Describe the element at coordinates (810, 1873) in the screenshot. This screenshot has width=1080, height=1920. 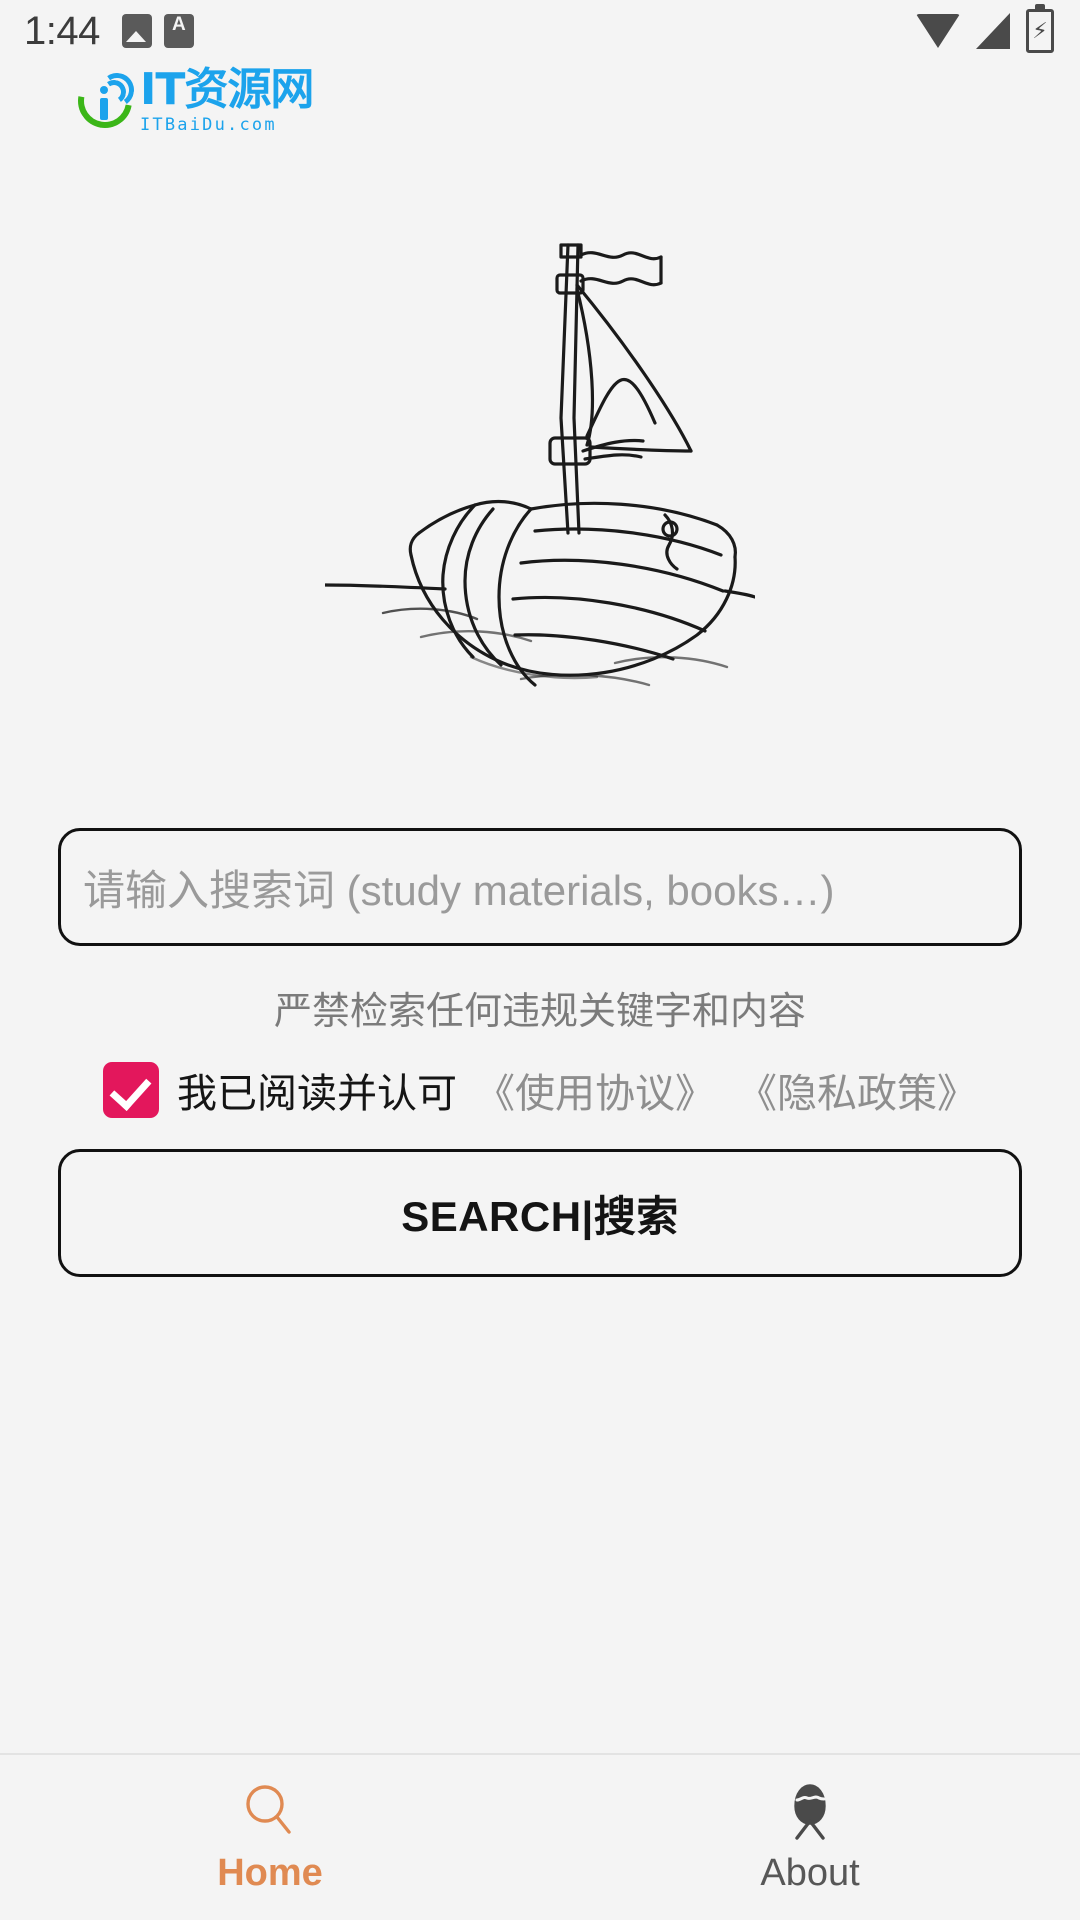
I see `nav-item-about-label: About` at that location.